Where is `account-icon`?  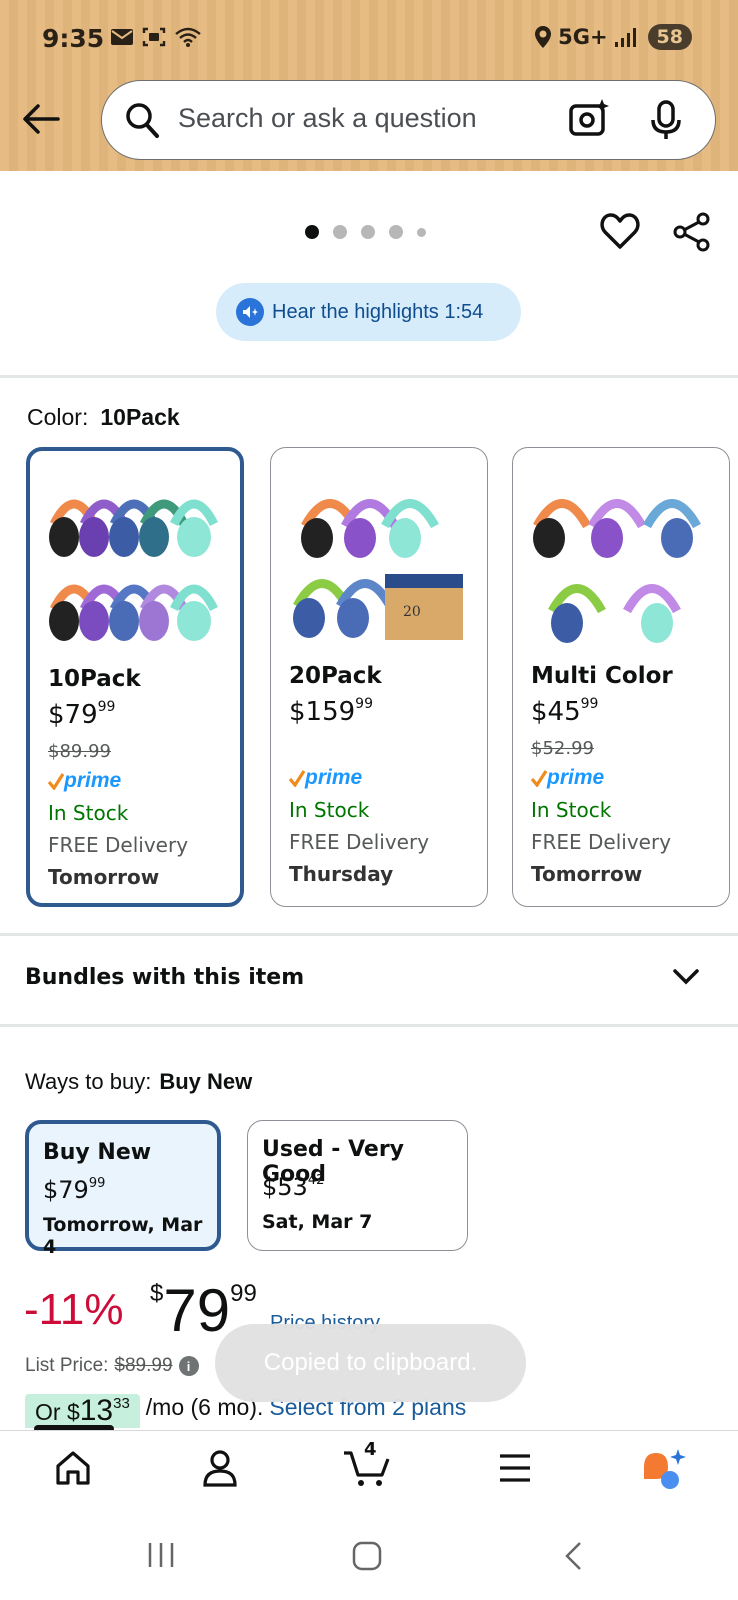
account-icon is located at coordinates (220, 1468).